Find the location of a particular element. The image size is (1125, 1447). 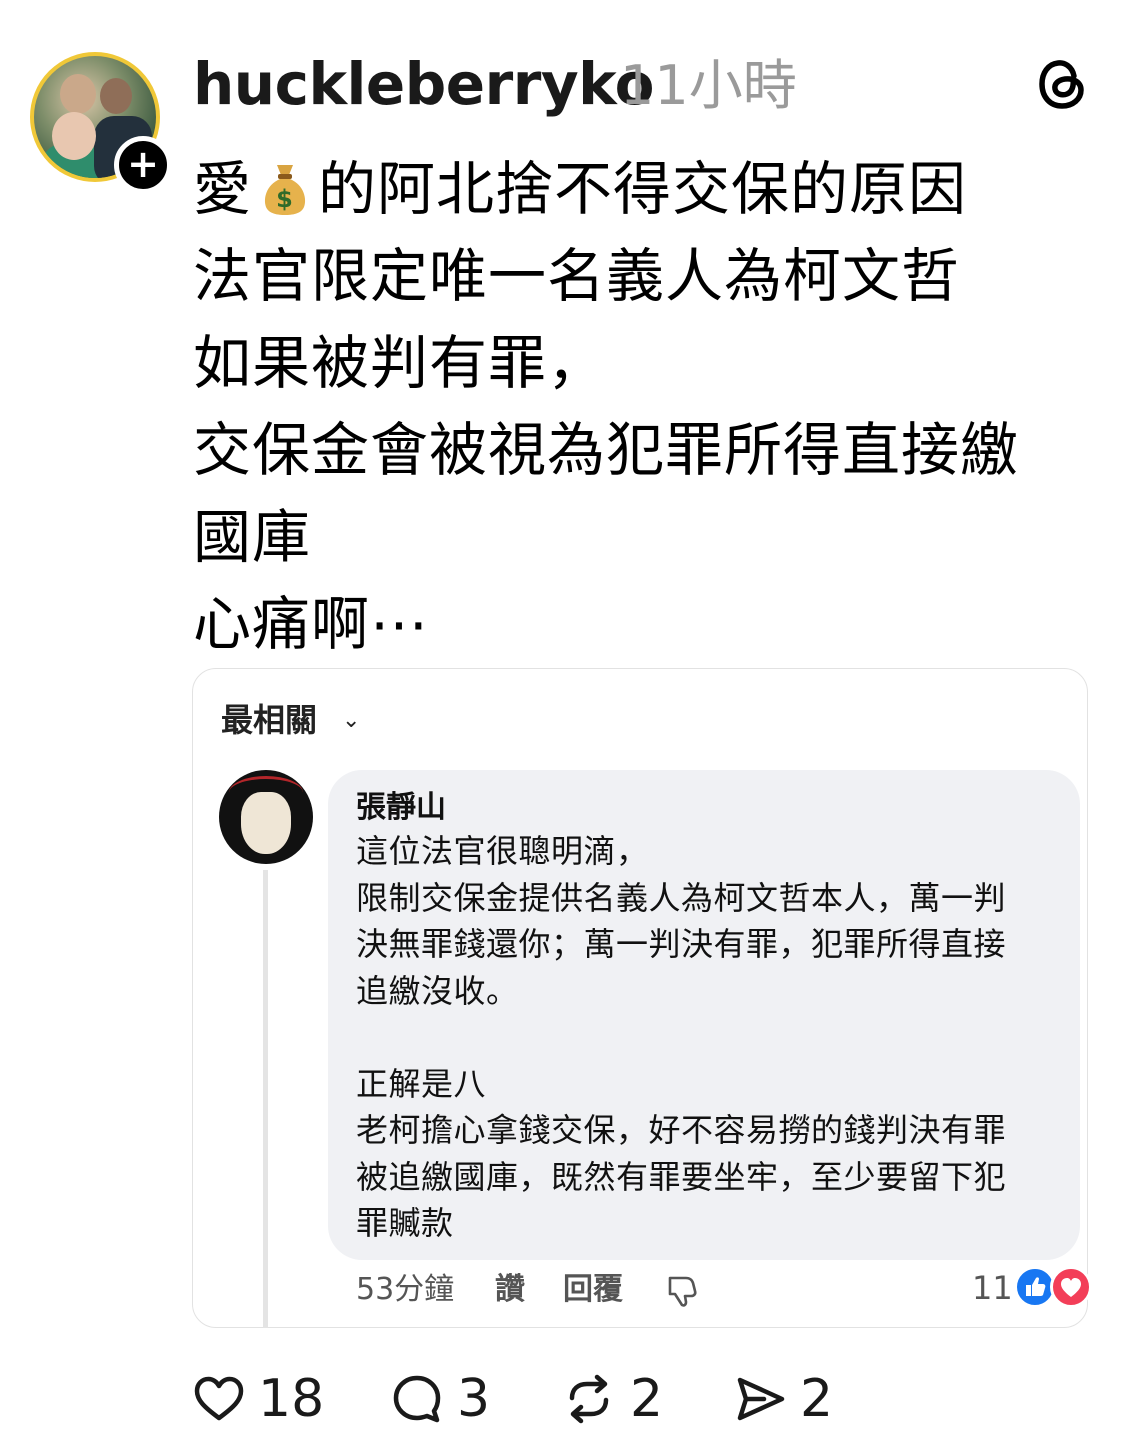

post-line: 交保金會被視為犯罪所得直接繳 is located at coordinates (606, 450).